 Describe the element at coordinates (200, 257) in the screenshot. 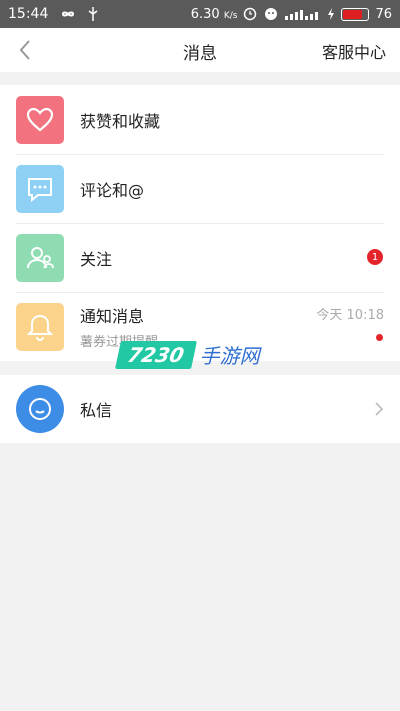

I see `list-item-follow: 关注 1` at that location.